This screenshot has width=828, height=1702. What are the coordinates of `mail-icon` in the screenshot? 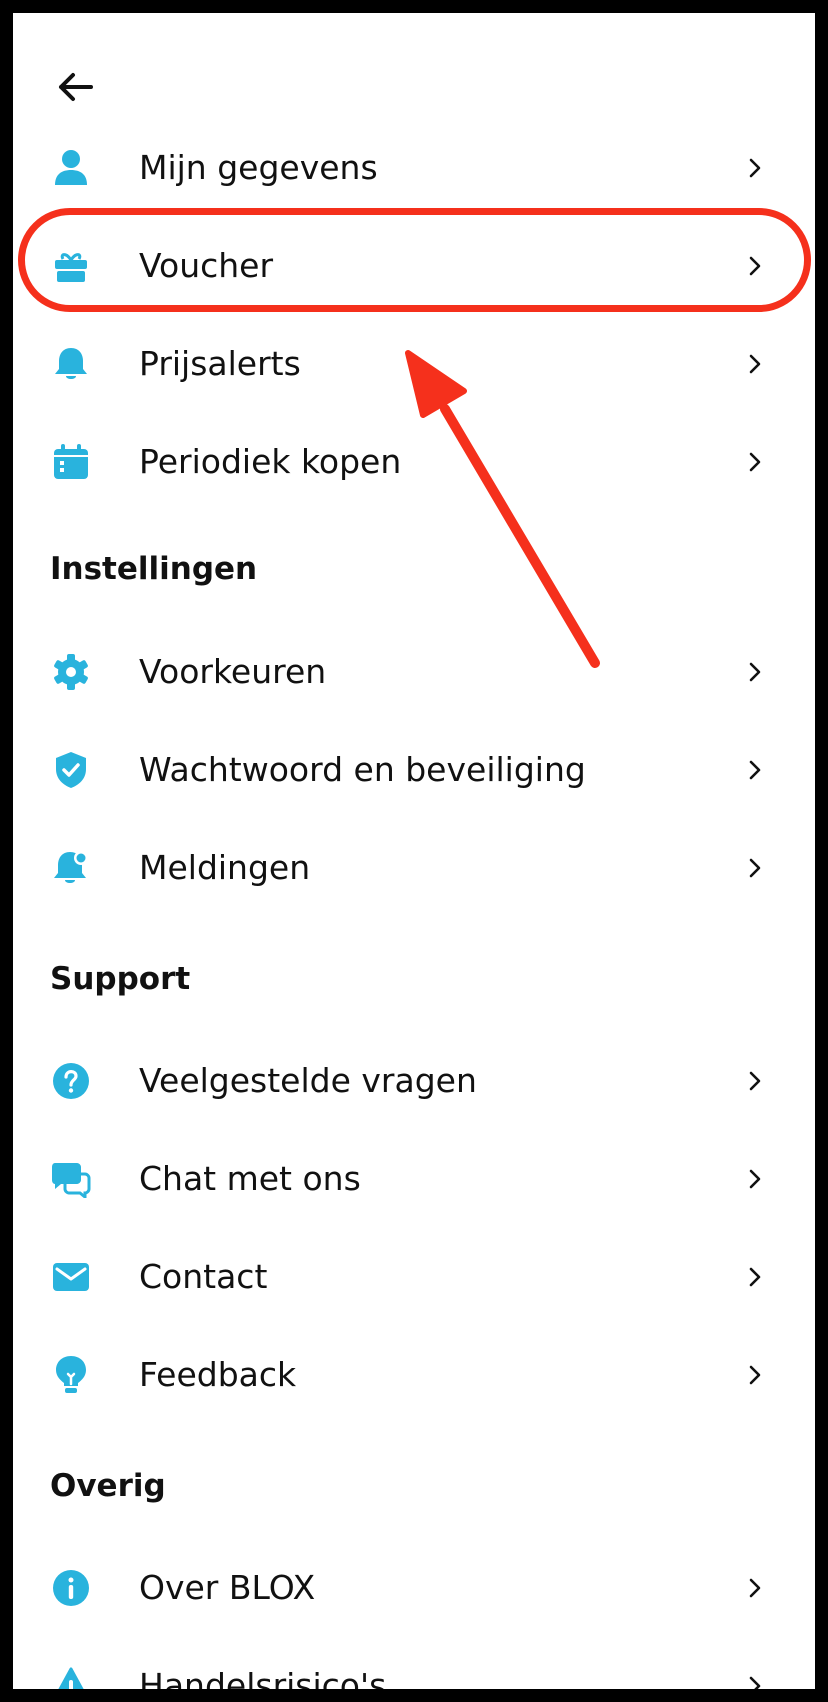 It's located at (71, 1277).